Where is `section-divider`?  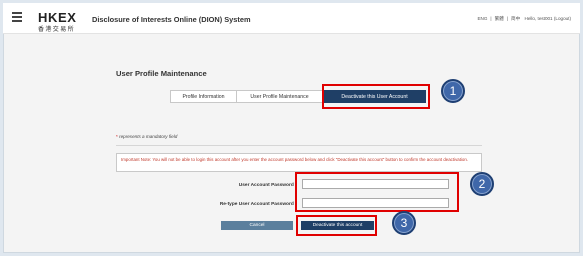 section-divider is located at coordinates (299, 145).